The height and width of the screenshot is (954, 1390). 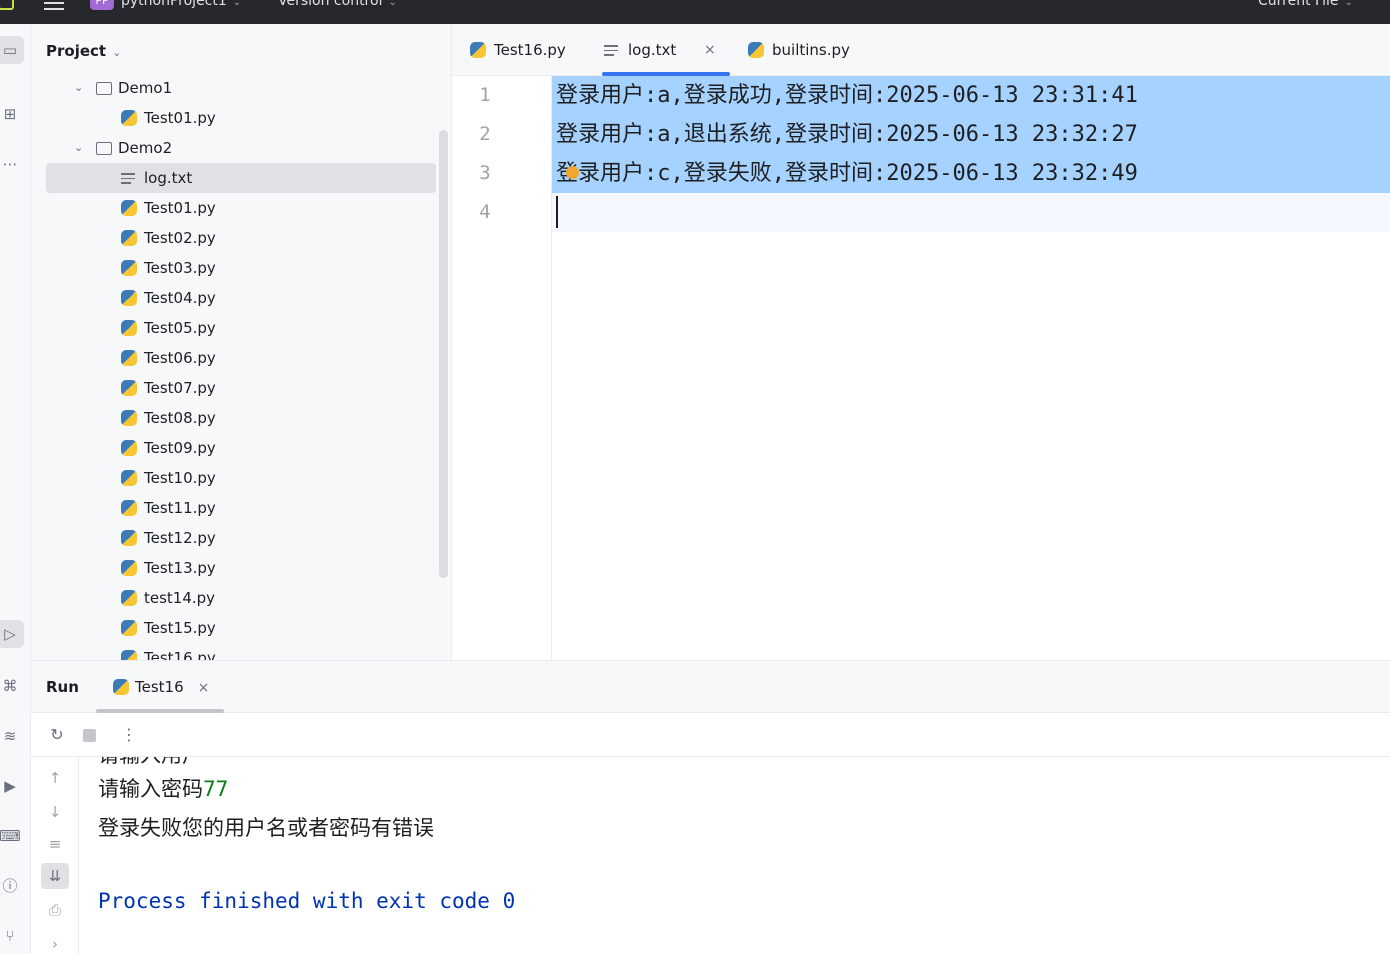 I want to click on editor-tab: Test16.py, so click(x=527, y=50).